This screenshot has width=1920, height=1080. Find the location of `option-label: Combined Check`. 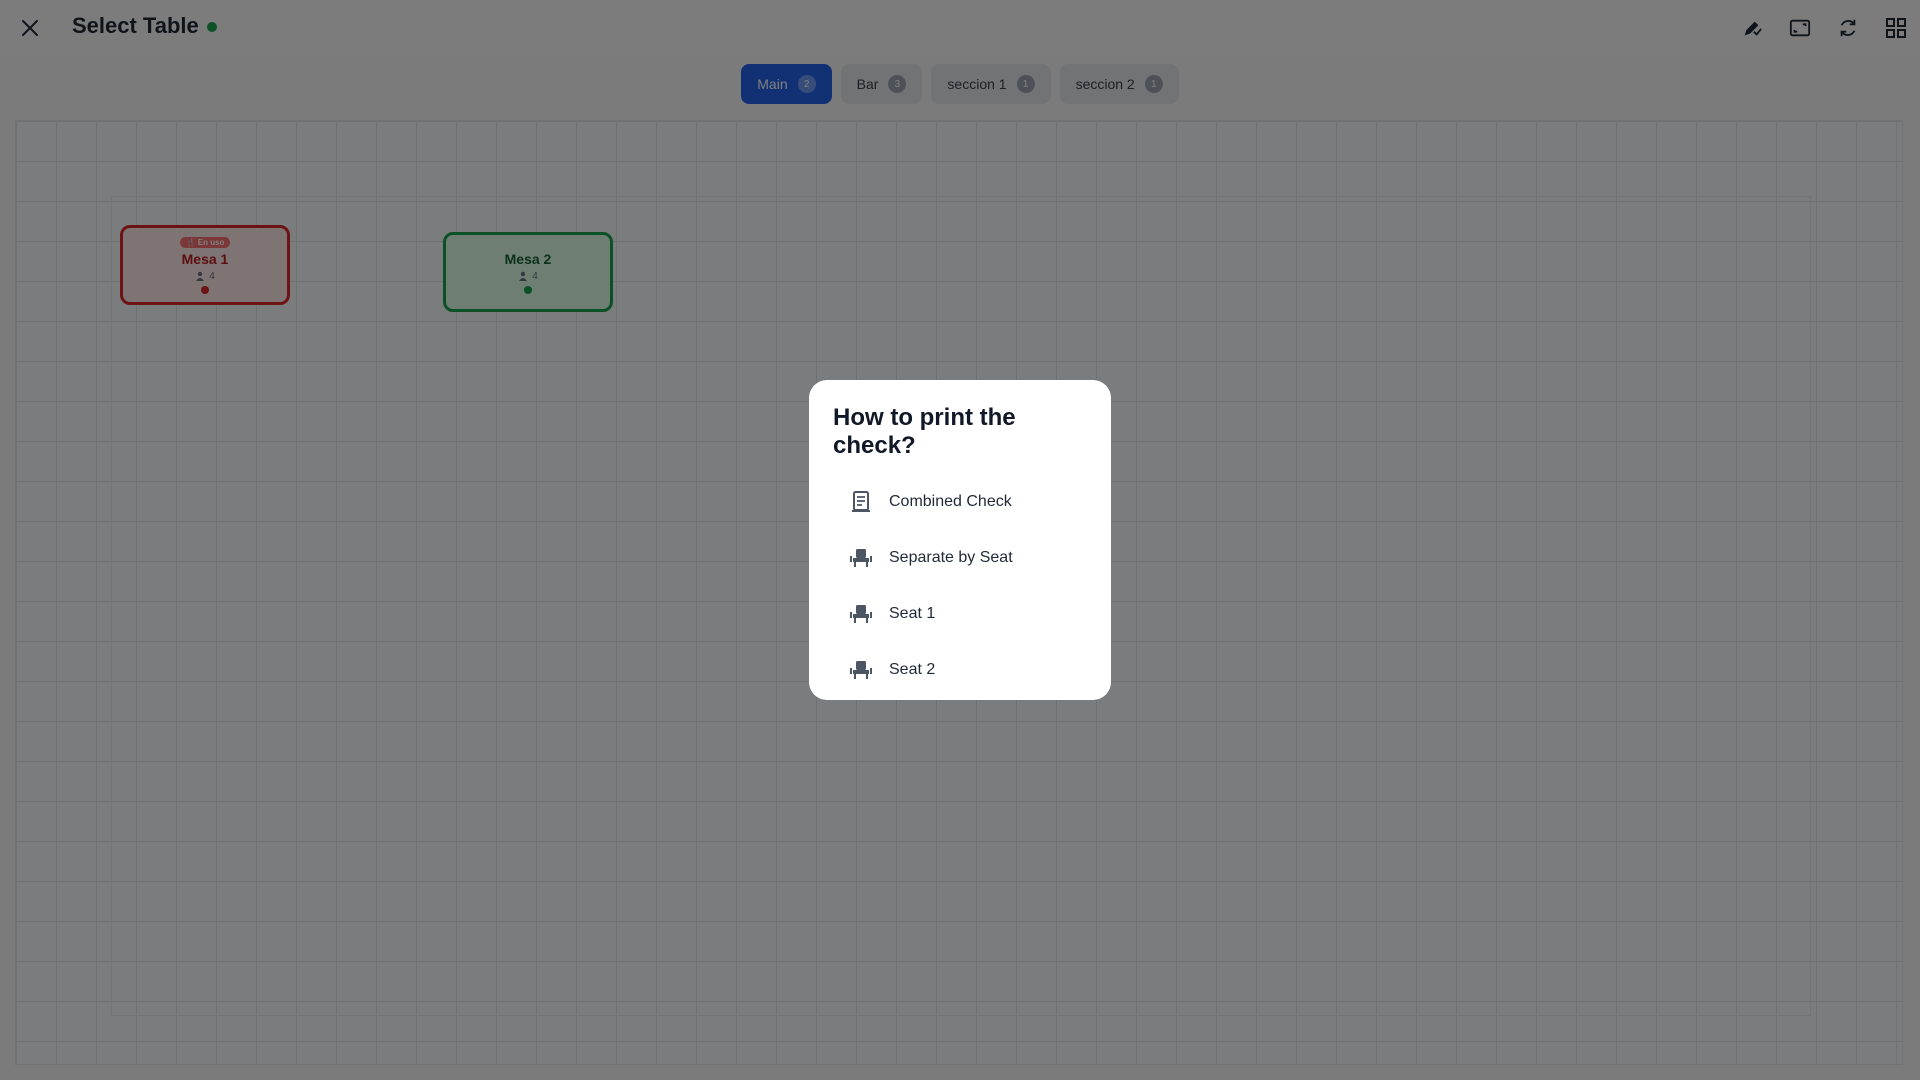

option-label: Combined Check is located at coordinates (950, 501).